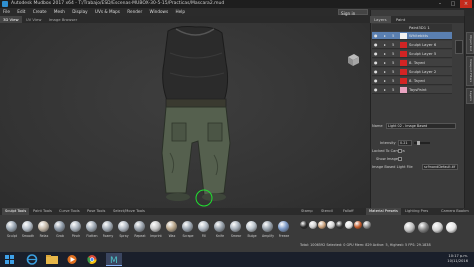 The height and width of the screenshot is (267, 474). What do you see at coordinates (72, 259) in the screenshot?
I see `media-player-icon` at bounding box center [72, 259].